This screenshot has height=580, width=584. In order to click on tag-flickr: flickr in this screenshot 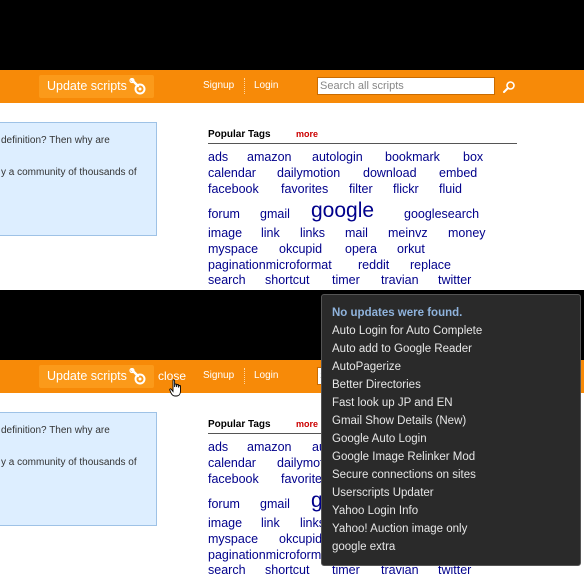, I will do `click(406, 189)`.